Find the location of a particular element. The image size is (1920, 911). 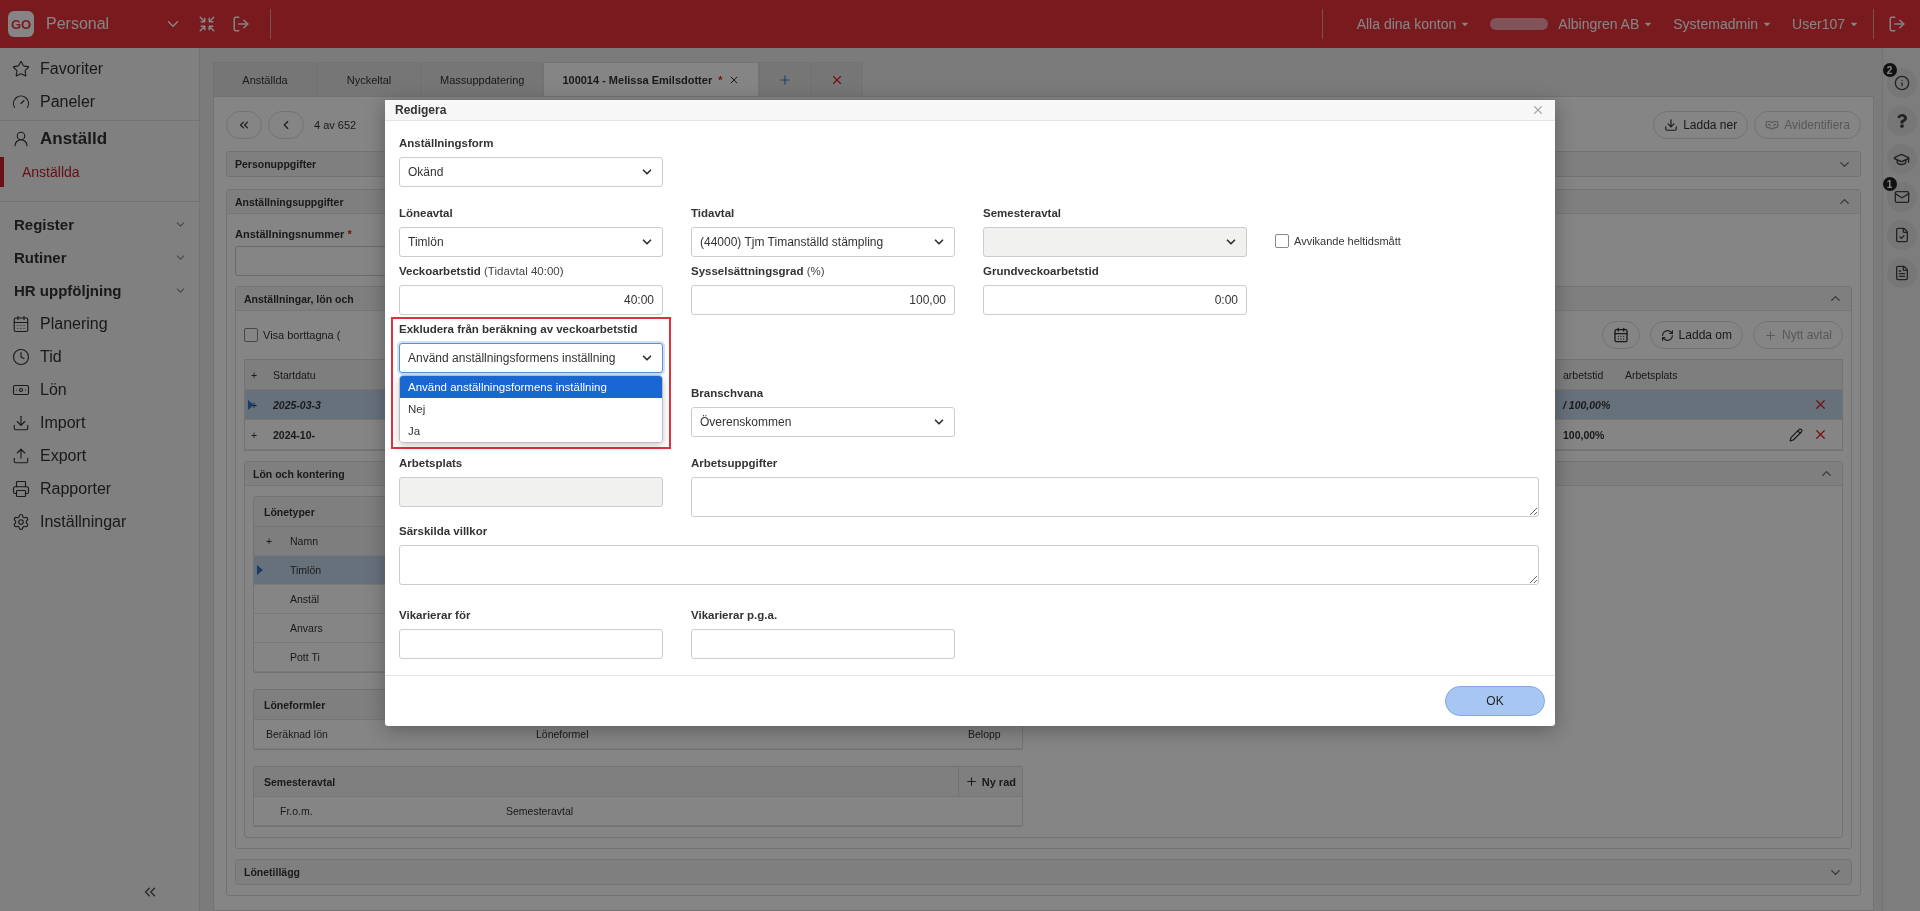

section-title: Personuppgifter is located at coordinates (276, 164).